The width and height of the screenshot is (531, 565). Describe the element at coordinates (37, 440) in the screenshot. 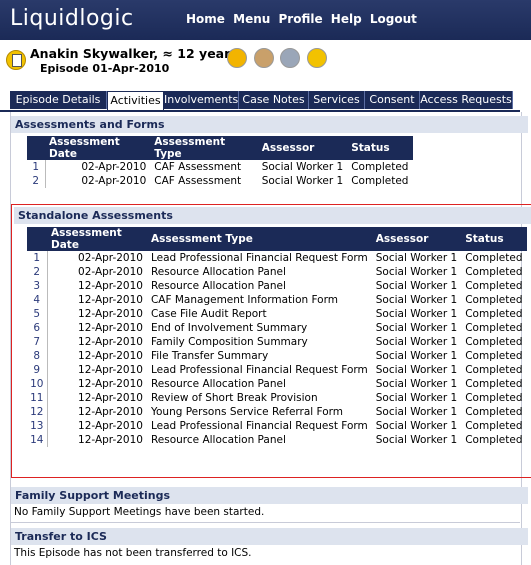

I see `row-index: 14` at that location.